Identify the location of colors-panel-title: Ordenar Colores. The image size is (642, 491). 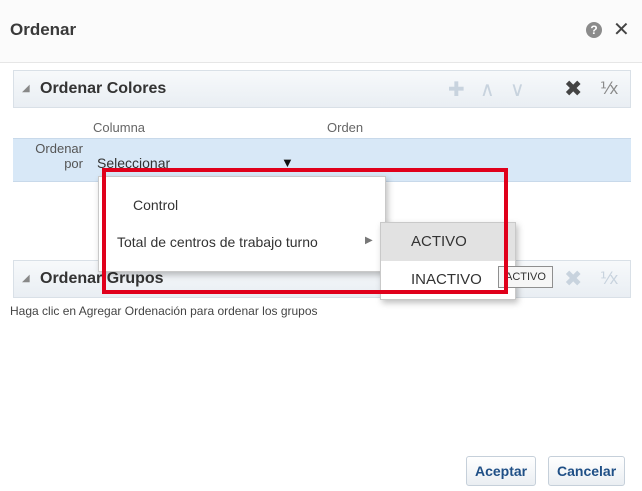
(103, 88).